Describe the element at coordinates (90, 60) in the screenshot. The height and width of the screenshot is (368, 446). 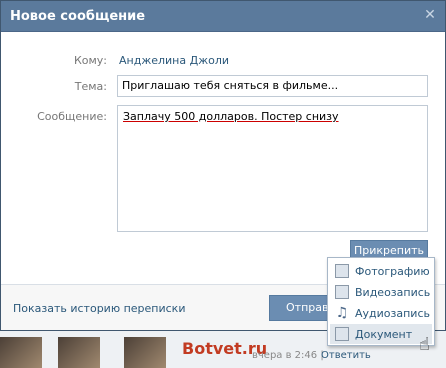
I see `to-label: Кому:` at that location.